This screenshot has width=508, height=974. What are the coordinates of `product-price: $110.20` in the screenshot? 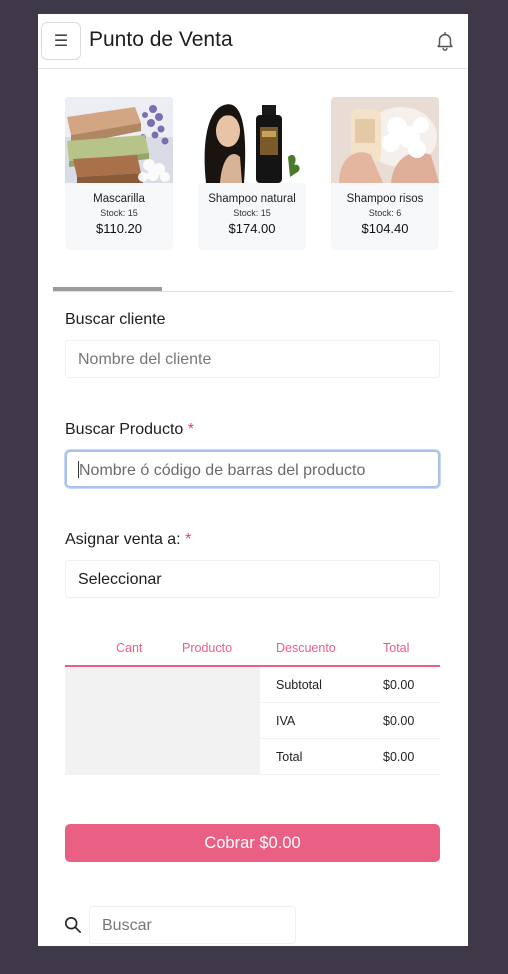 It's located at (119, 228).